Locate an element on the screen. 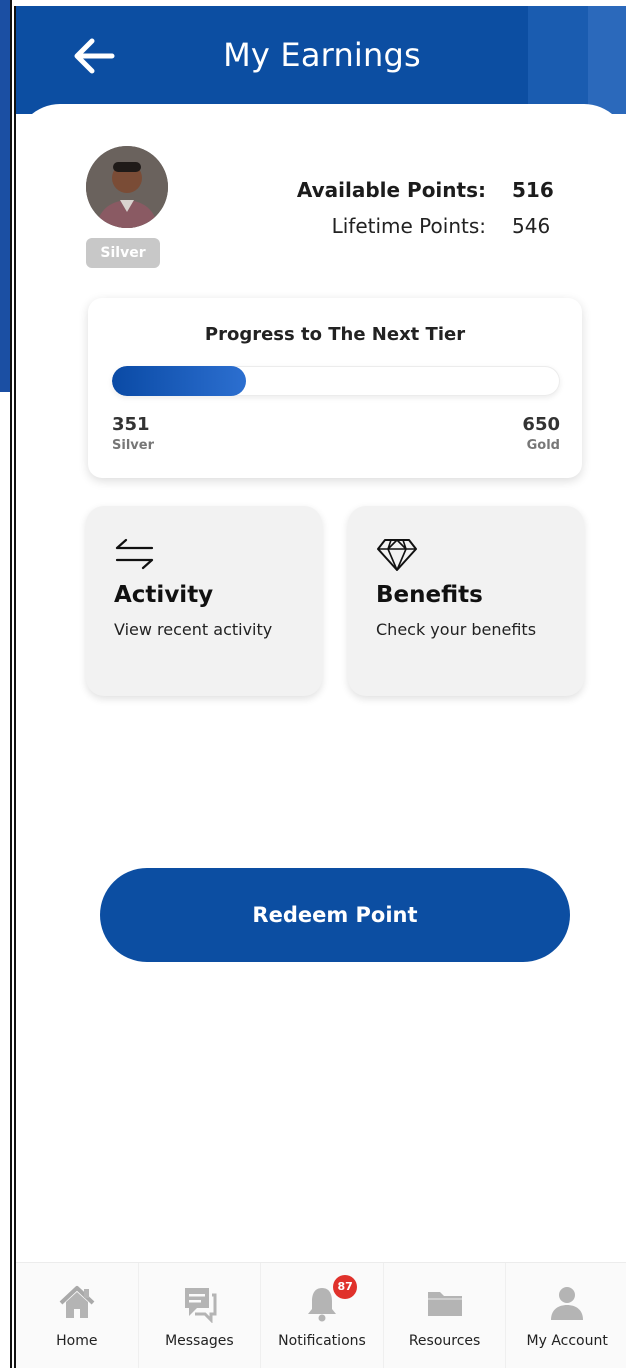  tab-label: My Account is located at coordinates (567, 1341).